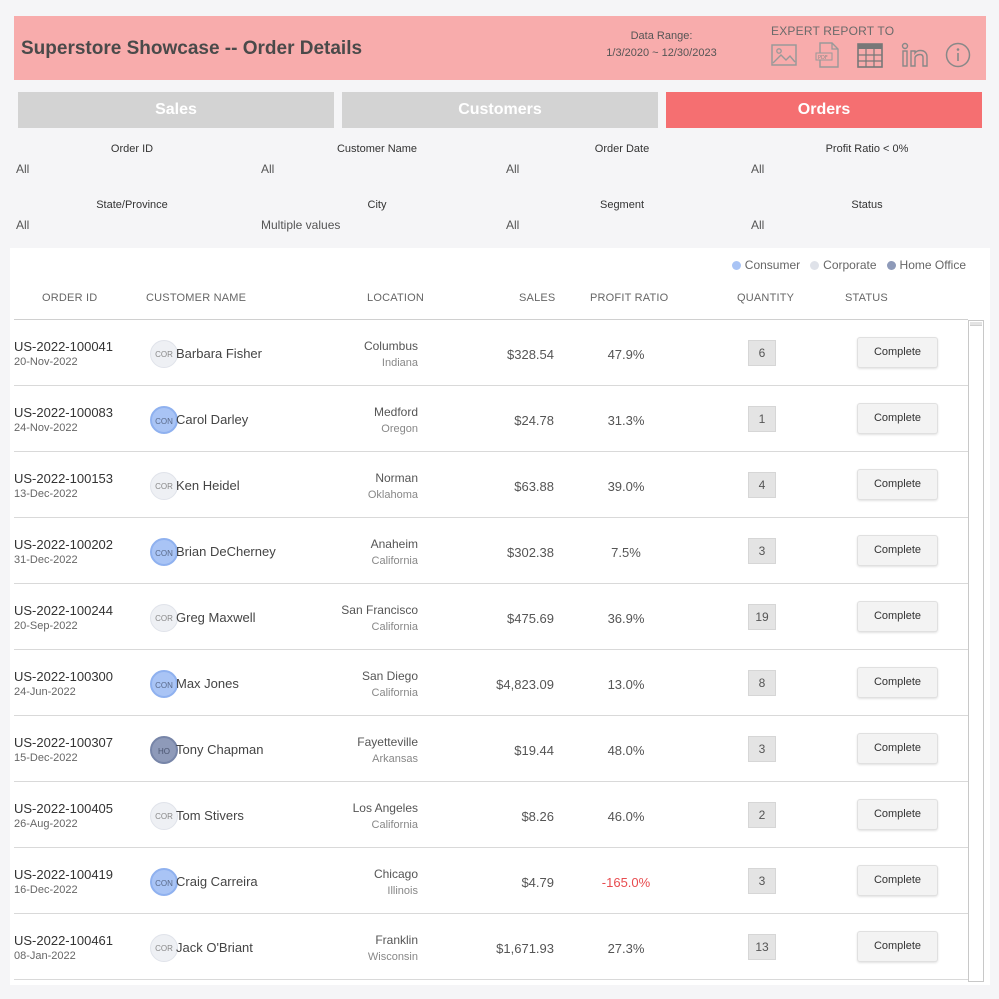 This screenshot has width=999, height=999. What do you see at coordinates (64, 544) in the screenshot?
I see `order-id: US-2022-100202` at bounding box center [64, 544].